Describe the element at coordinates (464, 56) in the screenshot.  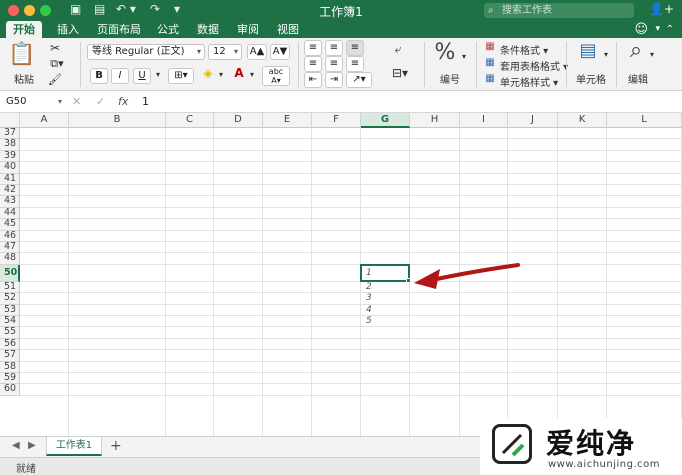
I see `number-format-dropdown-icon: ▾` at that location.